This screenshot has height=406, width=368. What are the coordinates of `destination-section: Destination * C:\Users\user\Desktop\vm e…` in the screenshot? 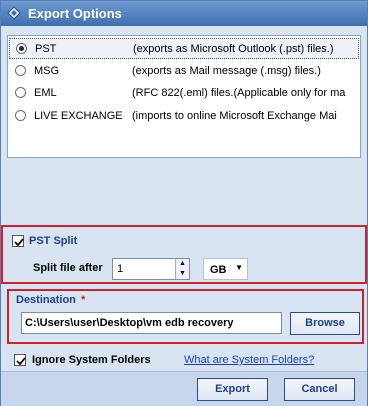 It's located at (185, 316).